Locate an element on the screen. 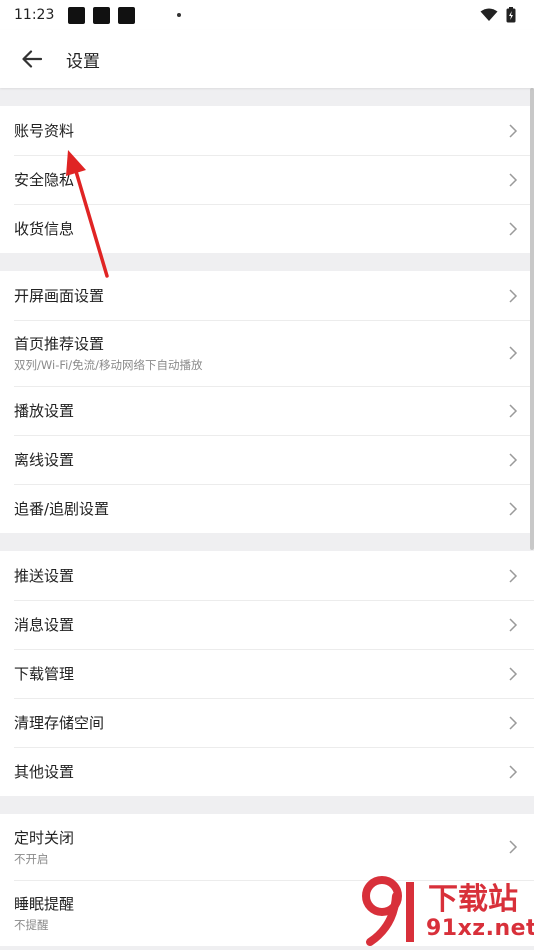  settings-item-label: 账号资料 is located at coordinates (44, 131).